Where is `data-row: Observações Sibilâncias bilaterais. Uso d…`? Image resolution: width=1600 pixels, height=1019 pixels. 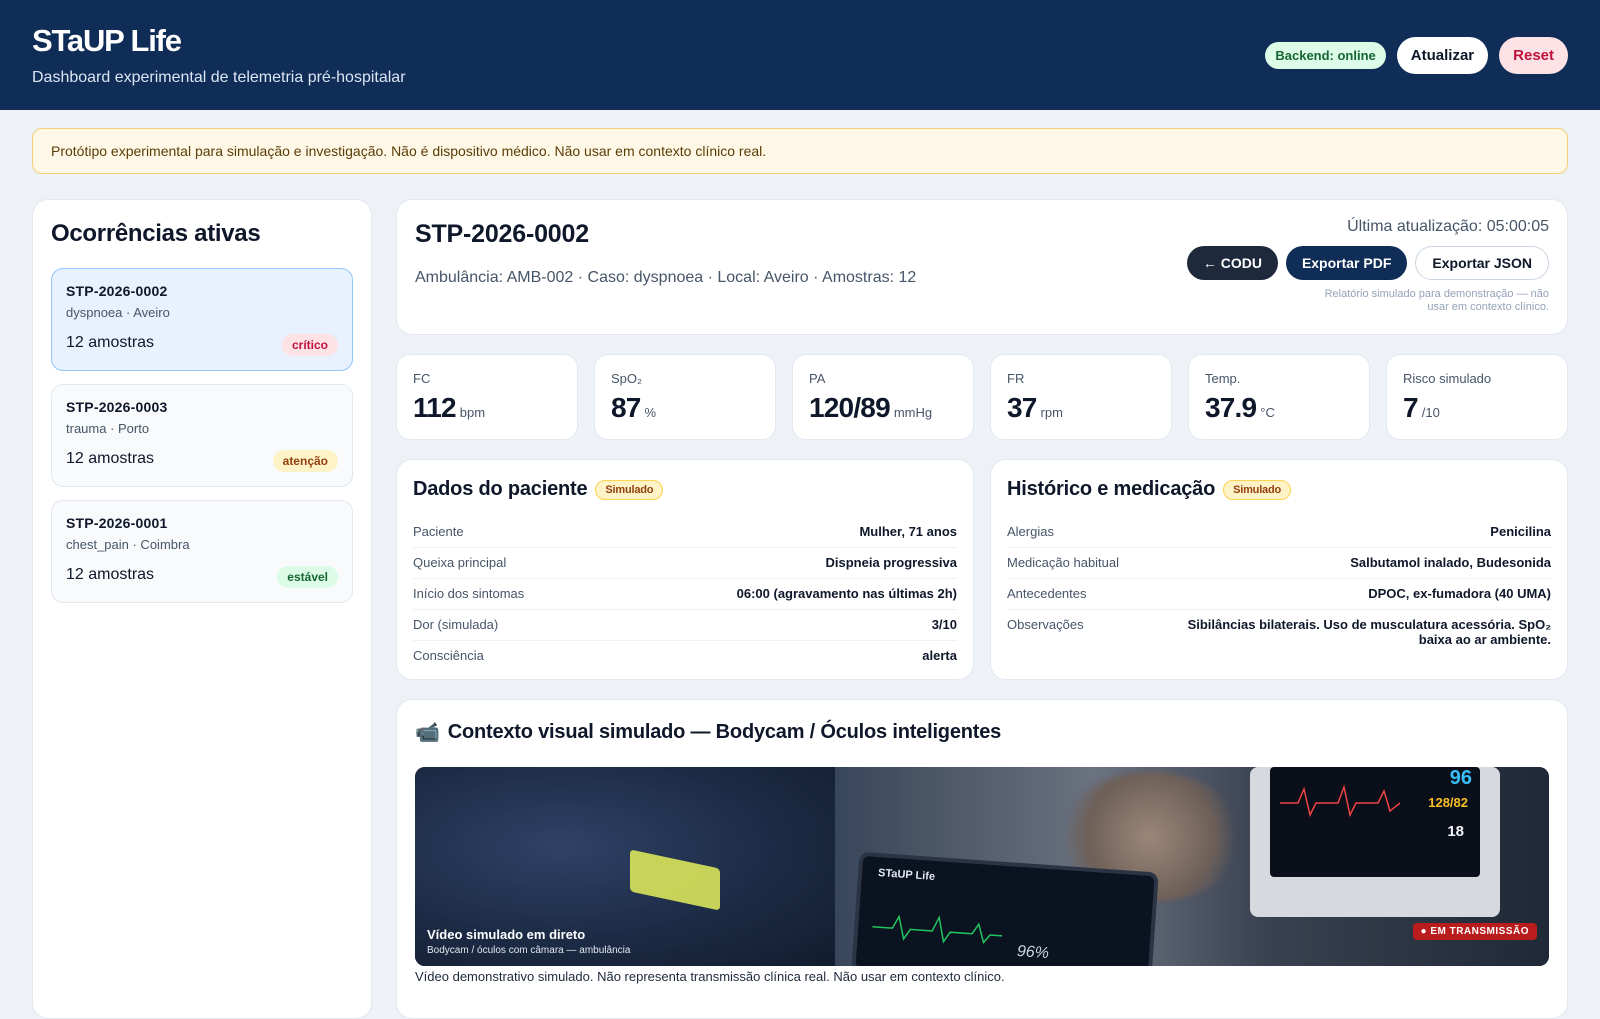 data-row: Observações Sibilâncias bilaterais. Uso d… is located at coordinates (1279, 632).